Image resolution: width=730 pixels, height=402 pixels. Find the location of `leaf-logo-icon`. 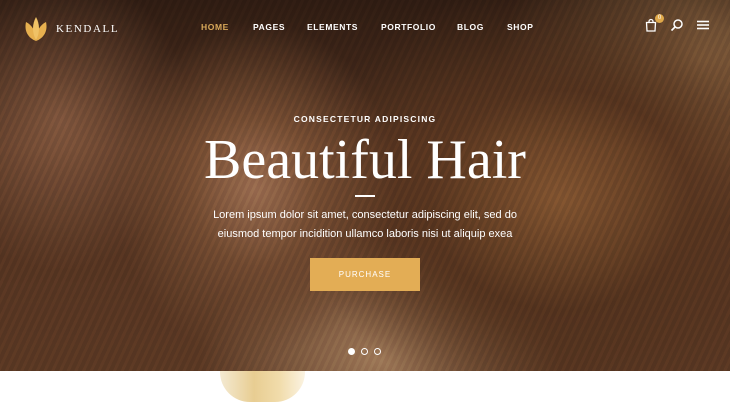

leaf-logo-icon is located at coordinates (36, 29).